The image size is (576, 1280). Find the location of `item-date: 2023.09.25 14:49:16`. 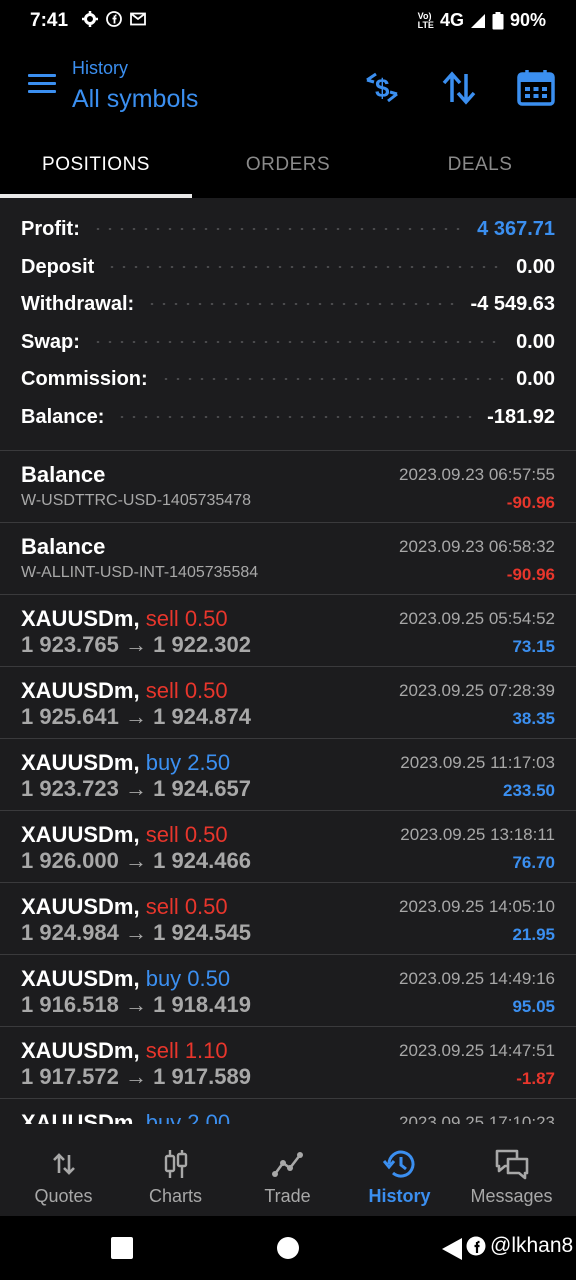

item-date: 2023.09.25 14:49:16 is located at coordinates (477, 978).